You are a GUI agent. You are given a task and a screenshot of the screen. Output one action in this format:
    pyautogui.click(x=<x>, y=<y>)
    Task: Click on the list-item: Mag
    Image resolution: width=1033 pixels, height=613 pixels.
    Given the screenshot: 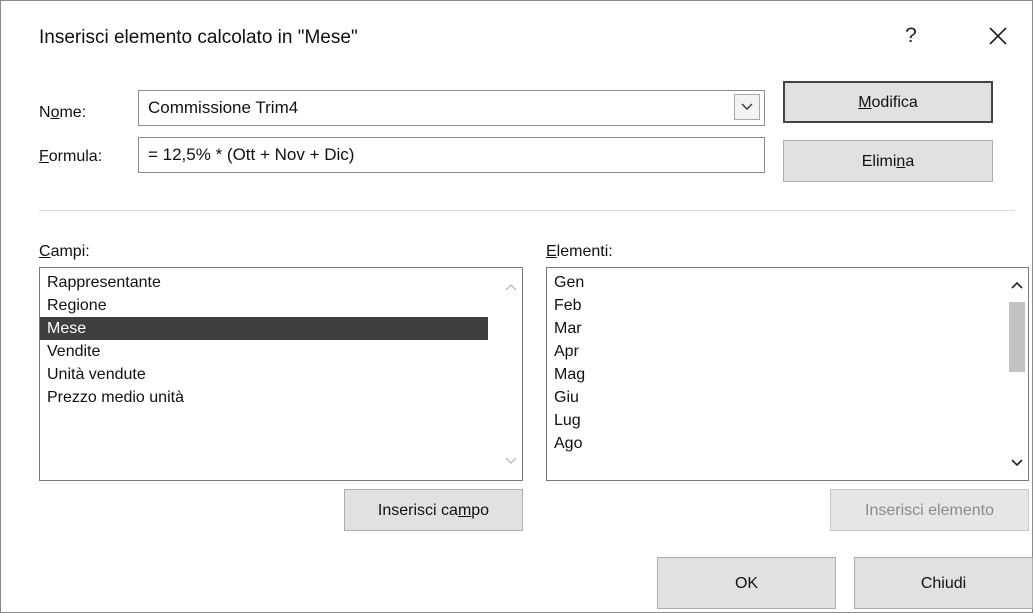 What is the action you would take?
    pyautogui.click(x=787, y=374)
    